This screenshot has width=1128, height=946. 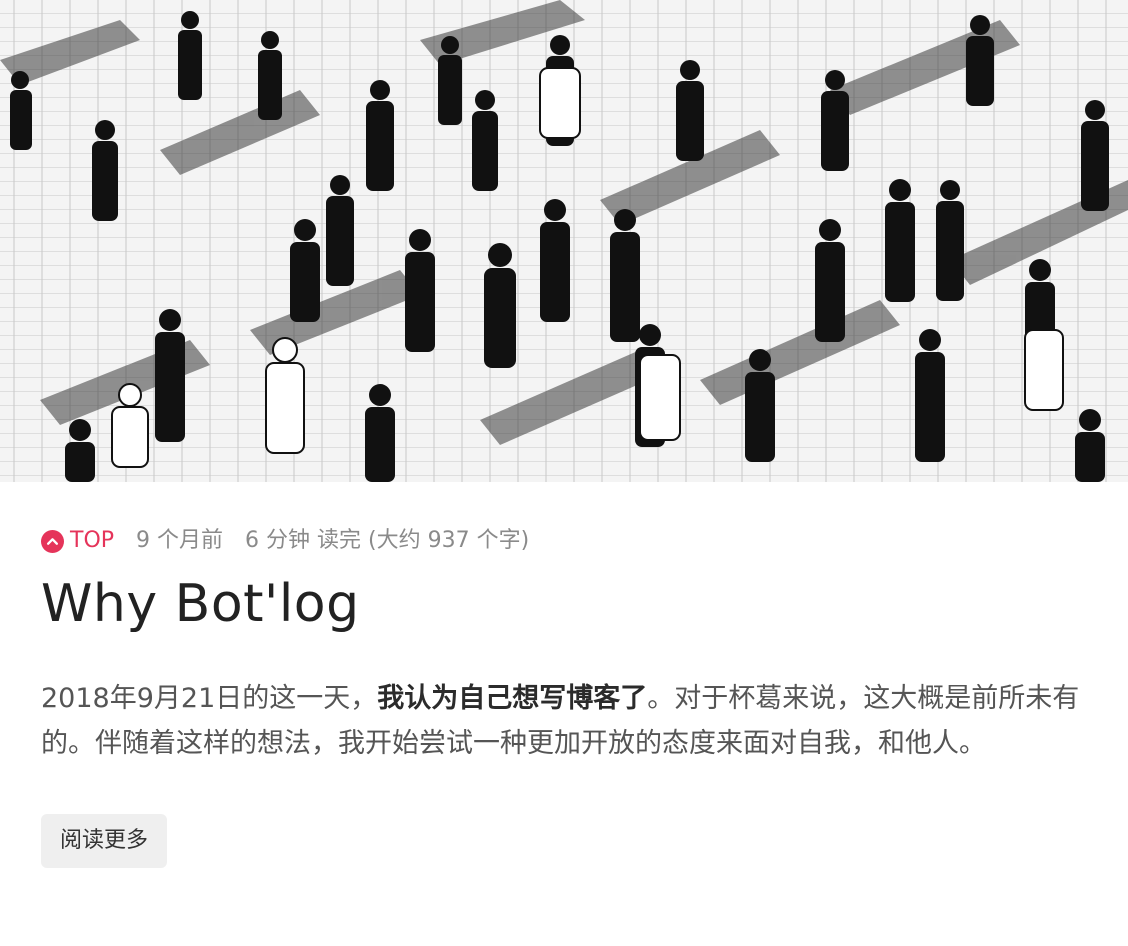 I want to click on top-badge: TOP, so click(x=77, y=541).